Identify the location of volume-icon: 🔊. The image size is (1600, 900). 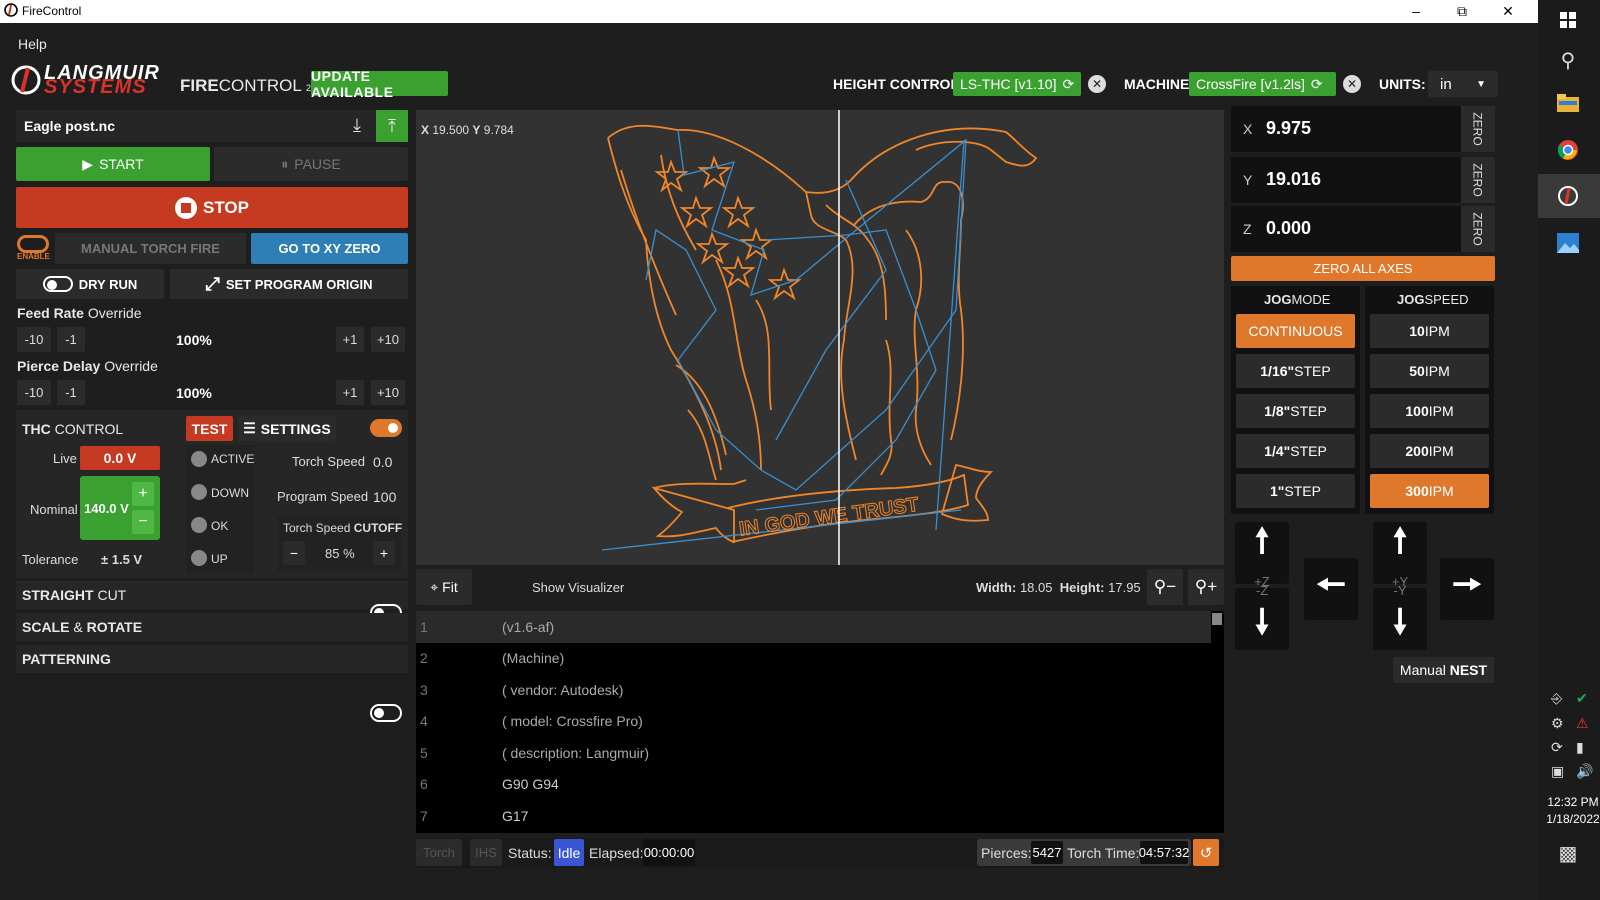
(1584, 771).